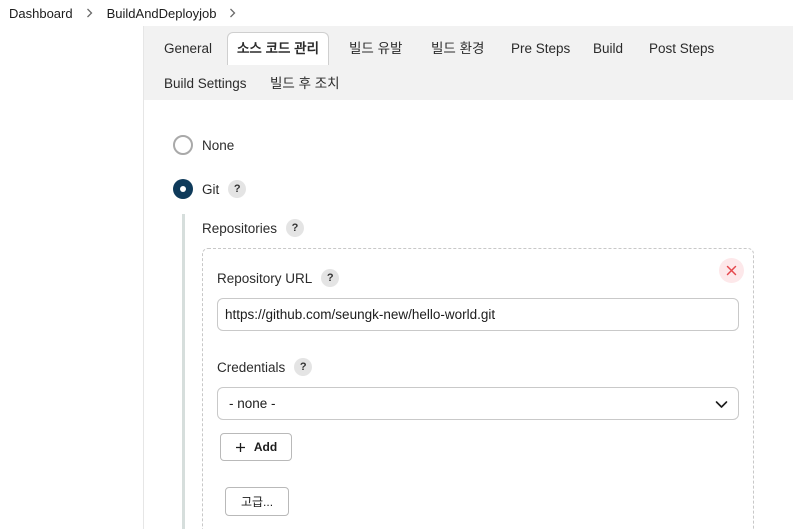 The image size is (793, 529). Describe the element at coordinates (162, 13) in the screenshot. I see `breadcrumb-job: BuildAndDeployjob` at that location.